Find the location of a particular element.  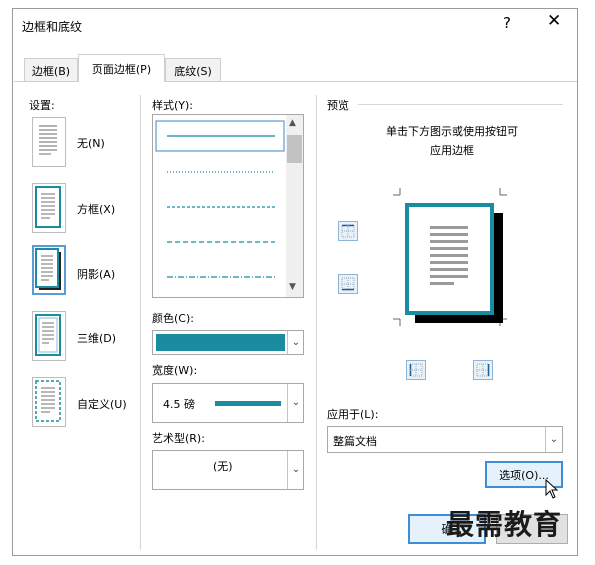

tab-shading: 底纹(S) is located at coordinates (193, 69).